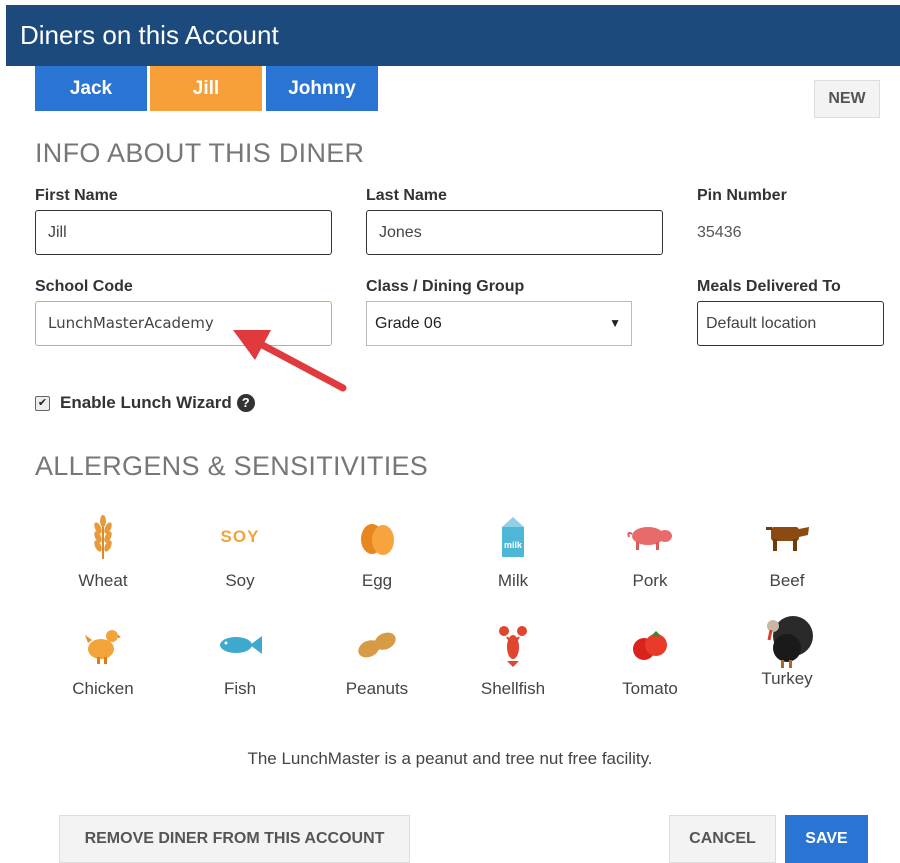 Image resolution: width=900 pixels, height=863 pixels. Describe the element at coordinates (240, 660) in the screenshot. I see `allergen-fish: Fish` at that location.